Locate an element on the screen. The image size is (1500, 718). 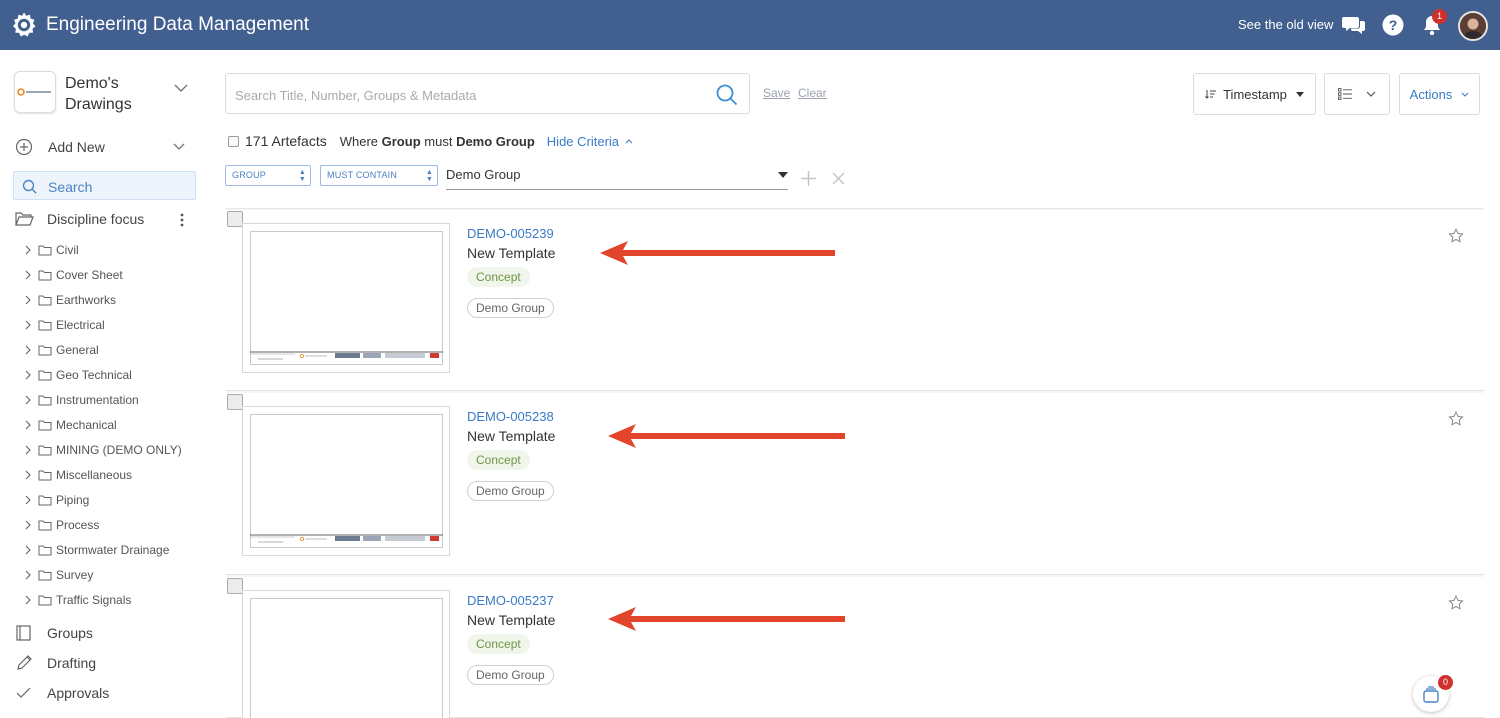
actions-button: Actions is located at coordinates (1439, 94).